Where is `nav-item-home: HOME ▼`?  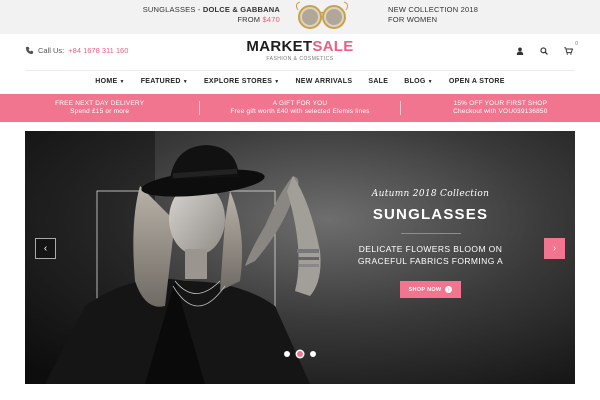
nav-item-home: HOME ▼ is located at coordinates (109, 82).